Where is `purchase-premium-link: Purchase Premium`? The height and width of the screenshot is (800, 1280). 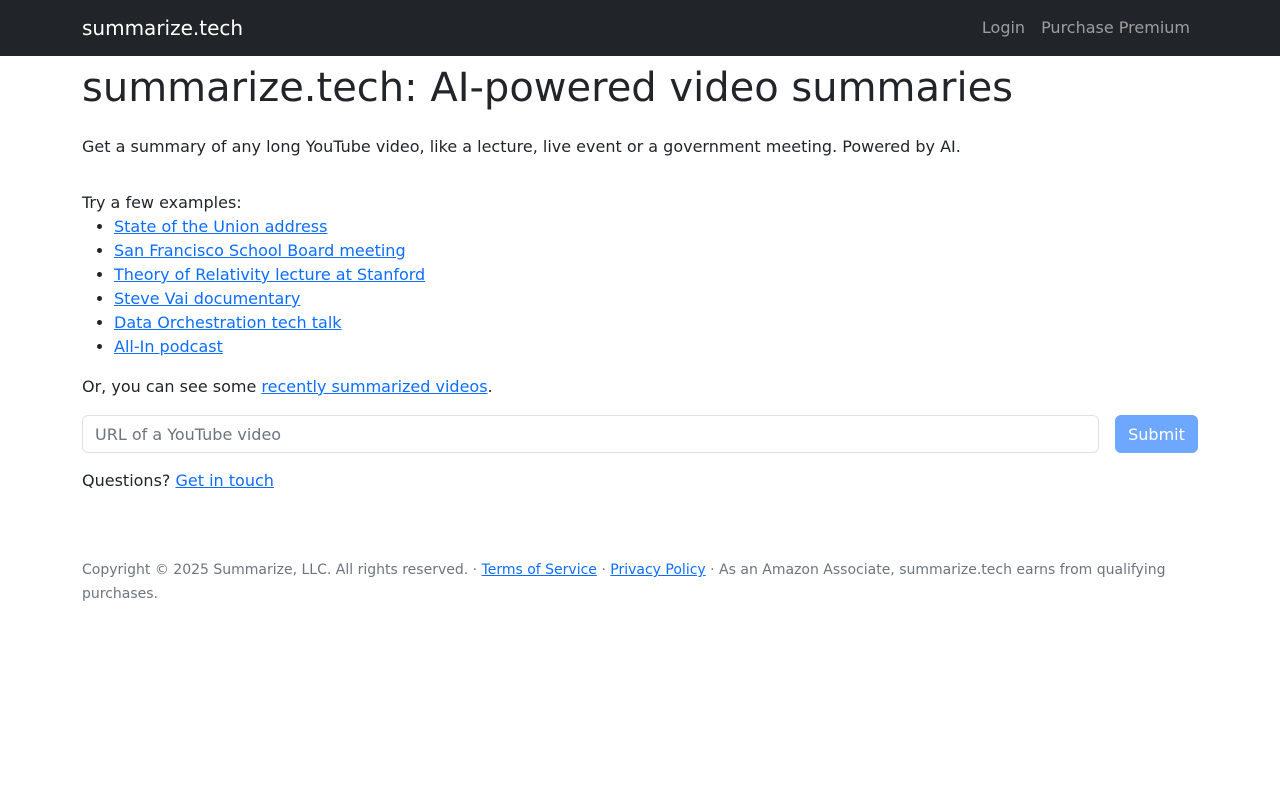
purchase-premium-link: Purchase Premium is located at coordinates (1115, 28).